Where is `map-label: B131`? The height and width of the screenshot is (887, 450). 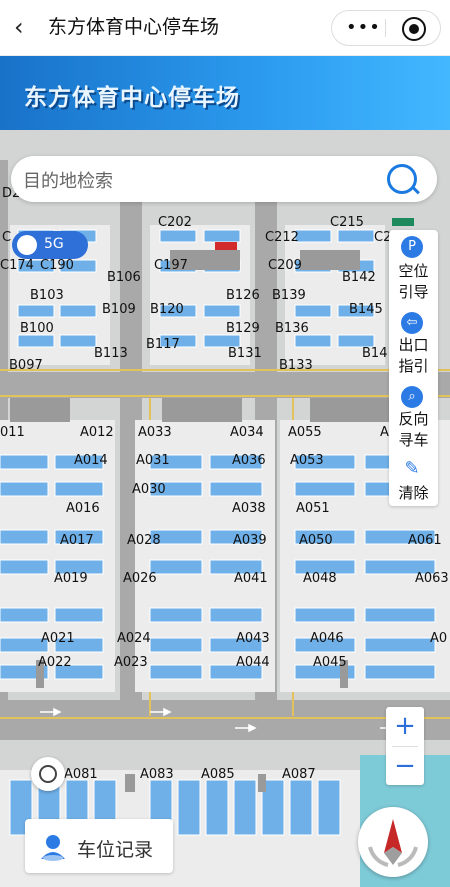 map-label: B131 is located at coordinates (245, 353).